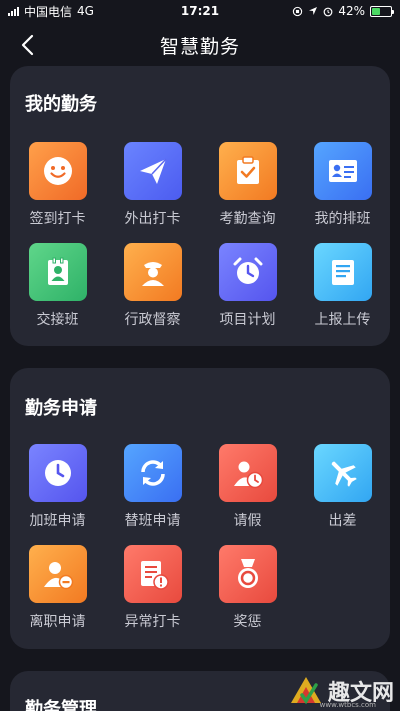 The height and width of the screenshot is (711, 400). Describe the element at coordinates (57, 171) in the screenshot. I see `smile-icon` at that location.